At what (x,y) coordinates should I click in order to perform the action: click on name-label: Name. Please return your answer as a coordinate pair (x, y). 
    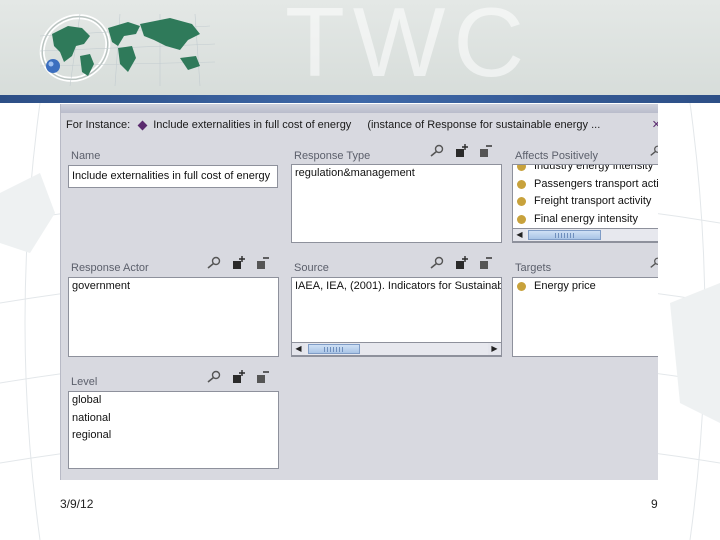
    Looking at the image, I should click on (86, 156).